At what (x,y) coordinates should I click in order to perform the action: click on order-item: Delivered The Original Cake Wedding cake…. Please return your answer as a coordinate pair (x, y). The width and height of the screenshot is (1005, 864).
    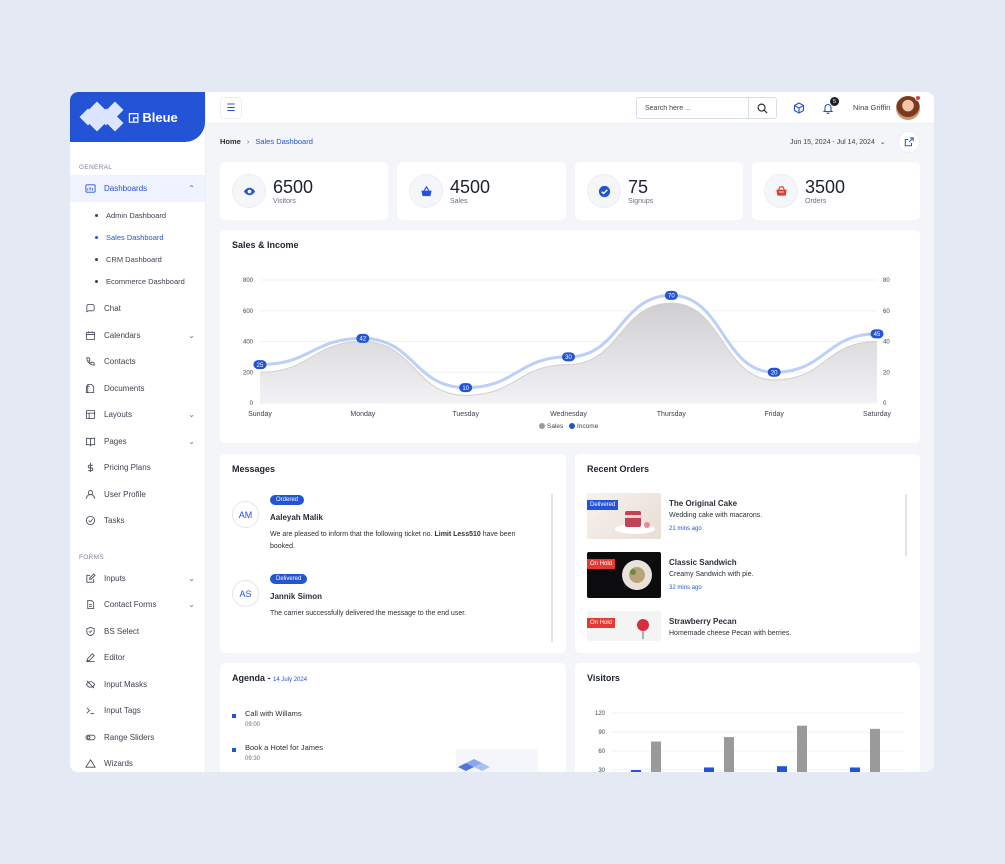
    Looking at the image, I should click on (742, 516).